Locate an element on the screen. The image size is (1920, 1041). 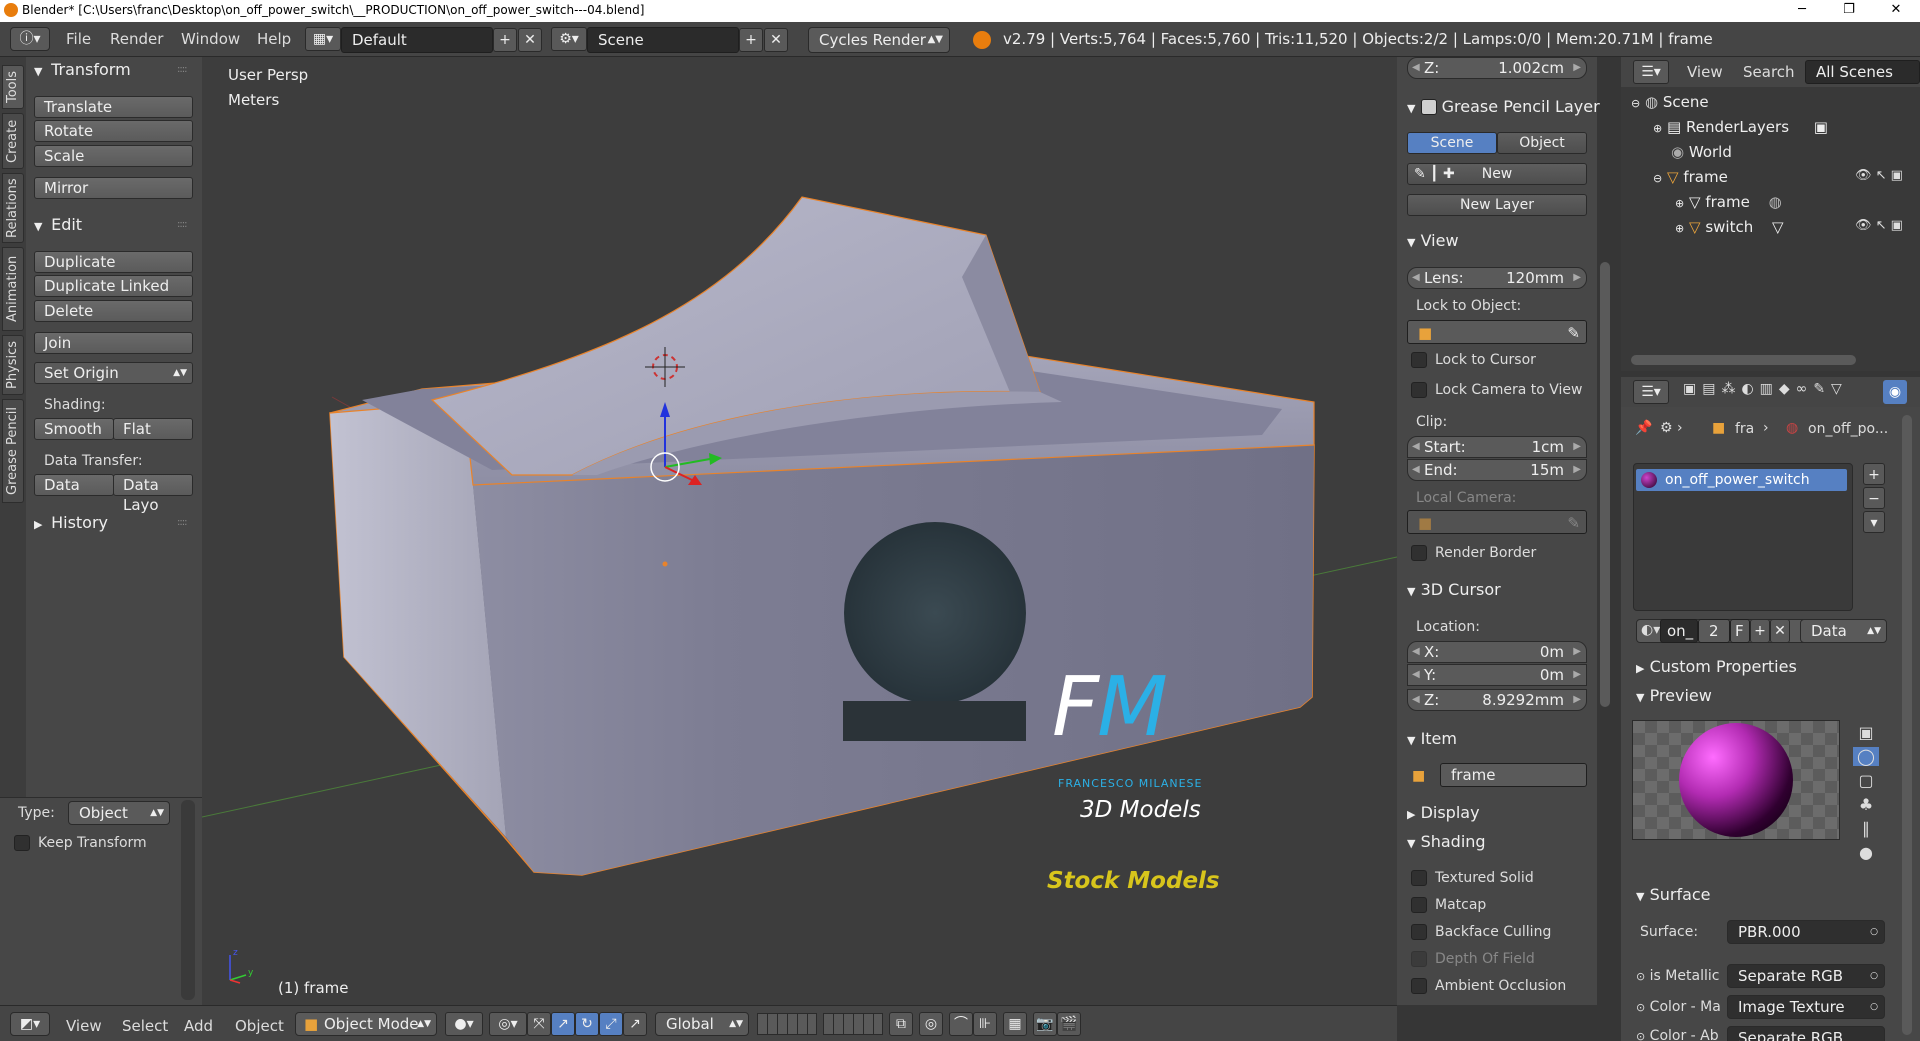
menu-select: Select is located at coordinates (145, 1026).